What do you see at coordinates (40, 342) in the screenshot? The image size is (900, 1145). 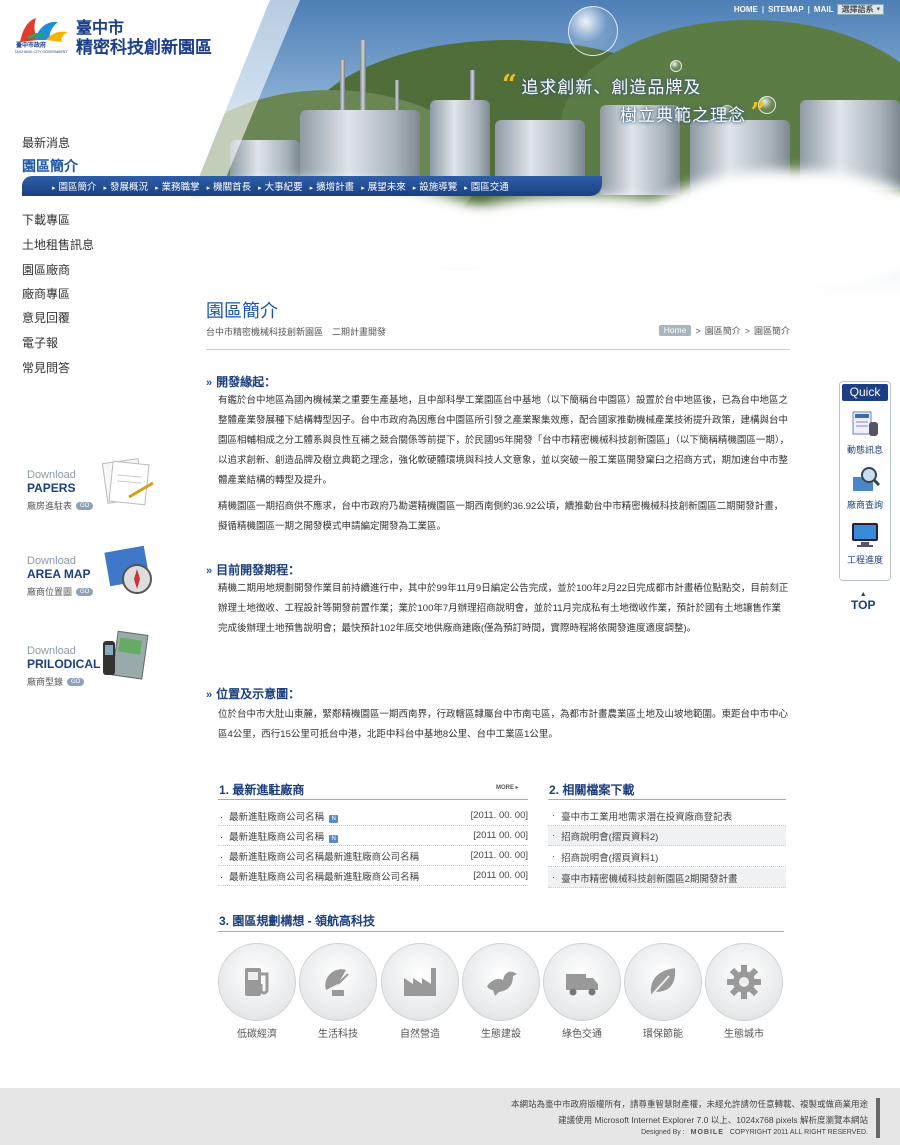 I see `nav-item-newsletter: 電子報` at bounding box center [40, 342].